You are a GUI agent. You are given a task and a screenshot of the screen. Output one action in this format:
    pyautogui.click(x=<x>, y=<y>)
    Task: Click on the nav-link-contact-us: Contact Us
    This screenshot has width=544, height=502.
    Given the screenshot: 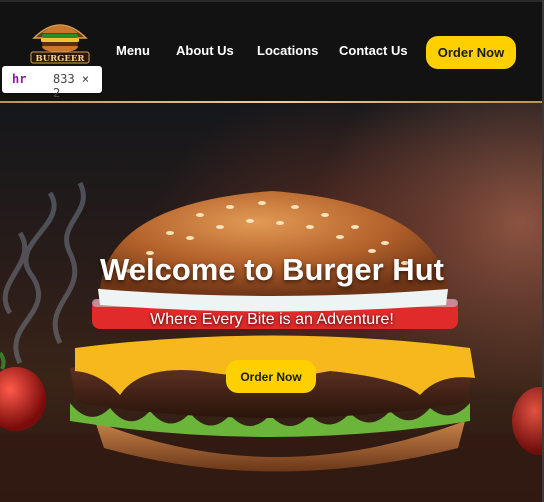 What is the action you would take?
    pyautogui.click(x=373, y=50)
    